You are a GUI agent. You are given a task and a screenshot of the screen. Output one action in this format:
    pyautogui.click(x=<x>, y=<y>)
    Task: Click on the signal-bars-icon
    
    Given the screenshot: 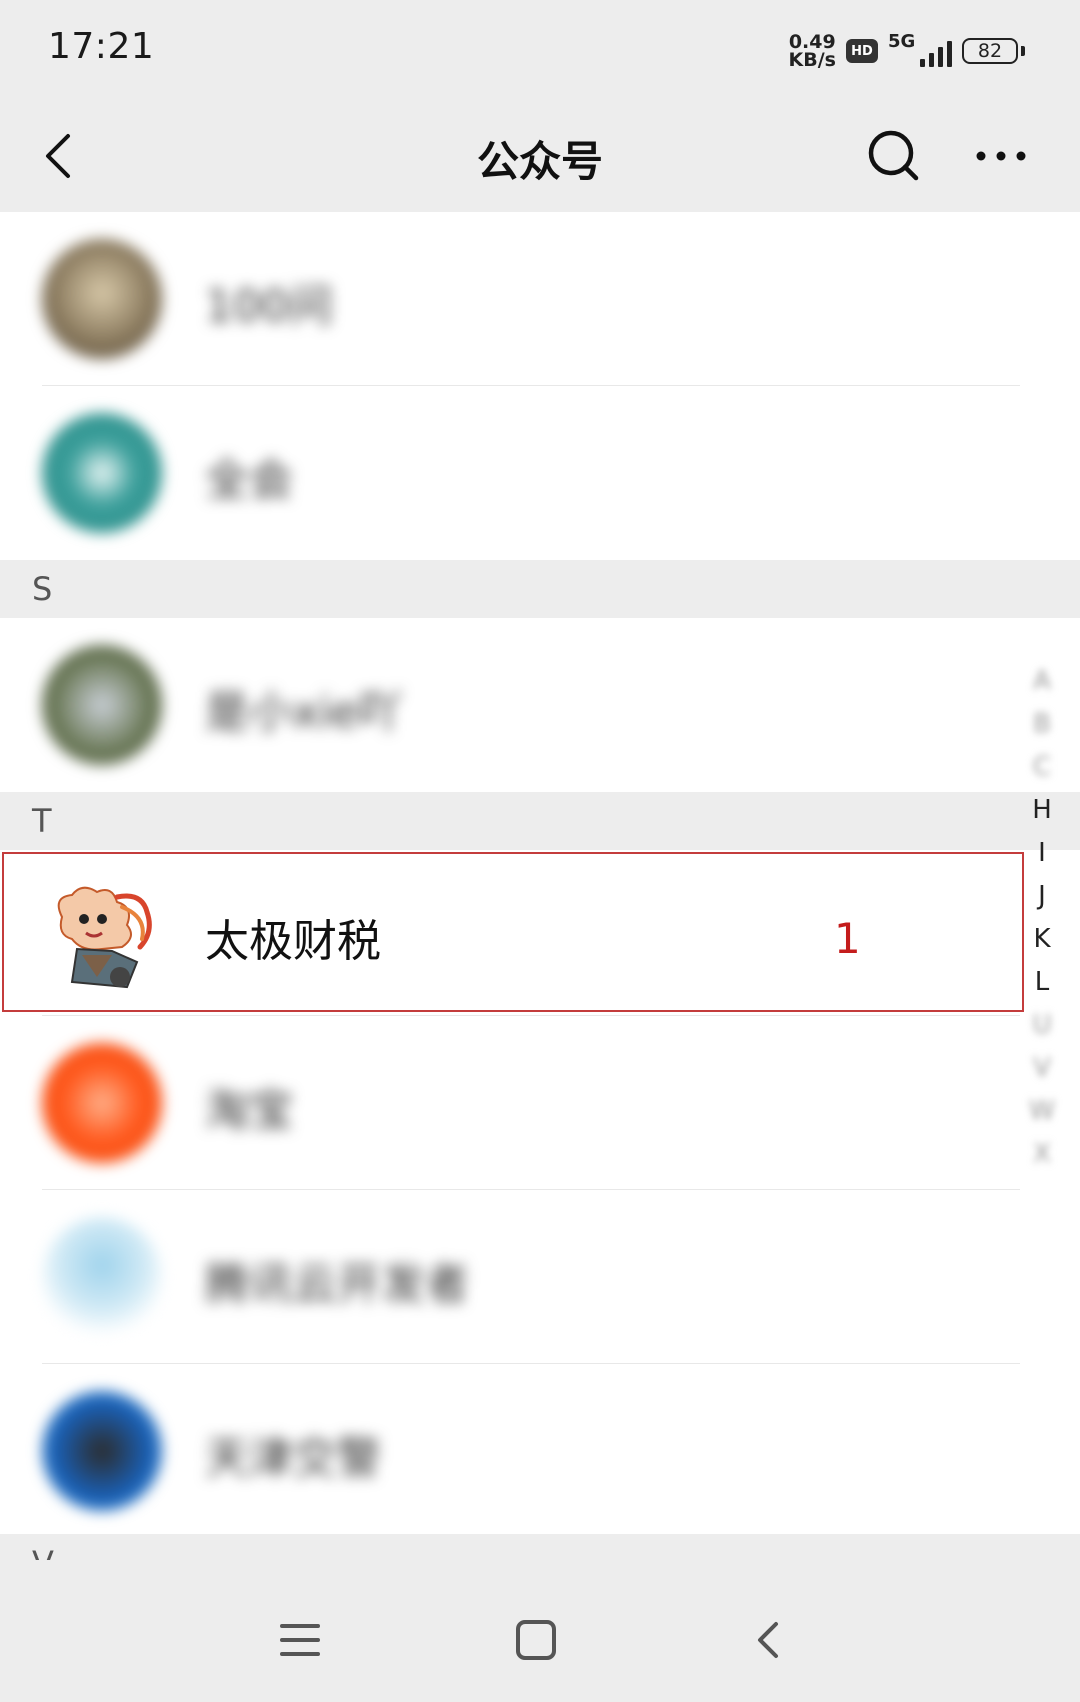 What is the action you would take?
    pyautogui.click(x=936, y=54)
    